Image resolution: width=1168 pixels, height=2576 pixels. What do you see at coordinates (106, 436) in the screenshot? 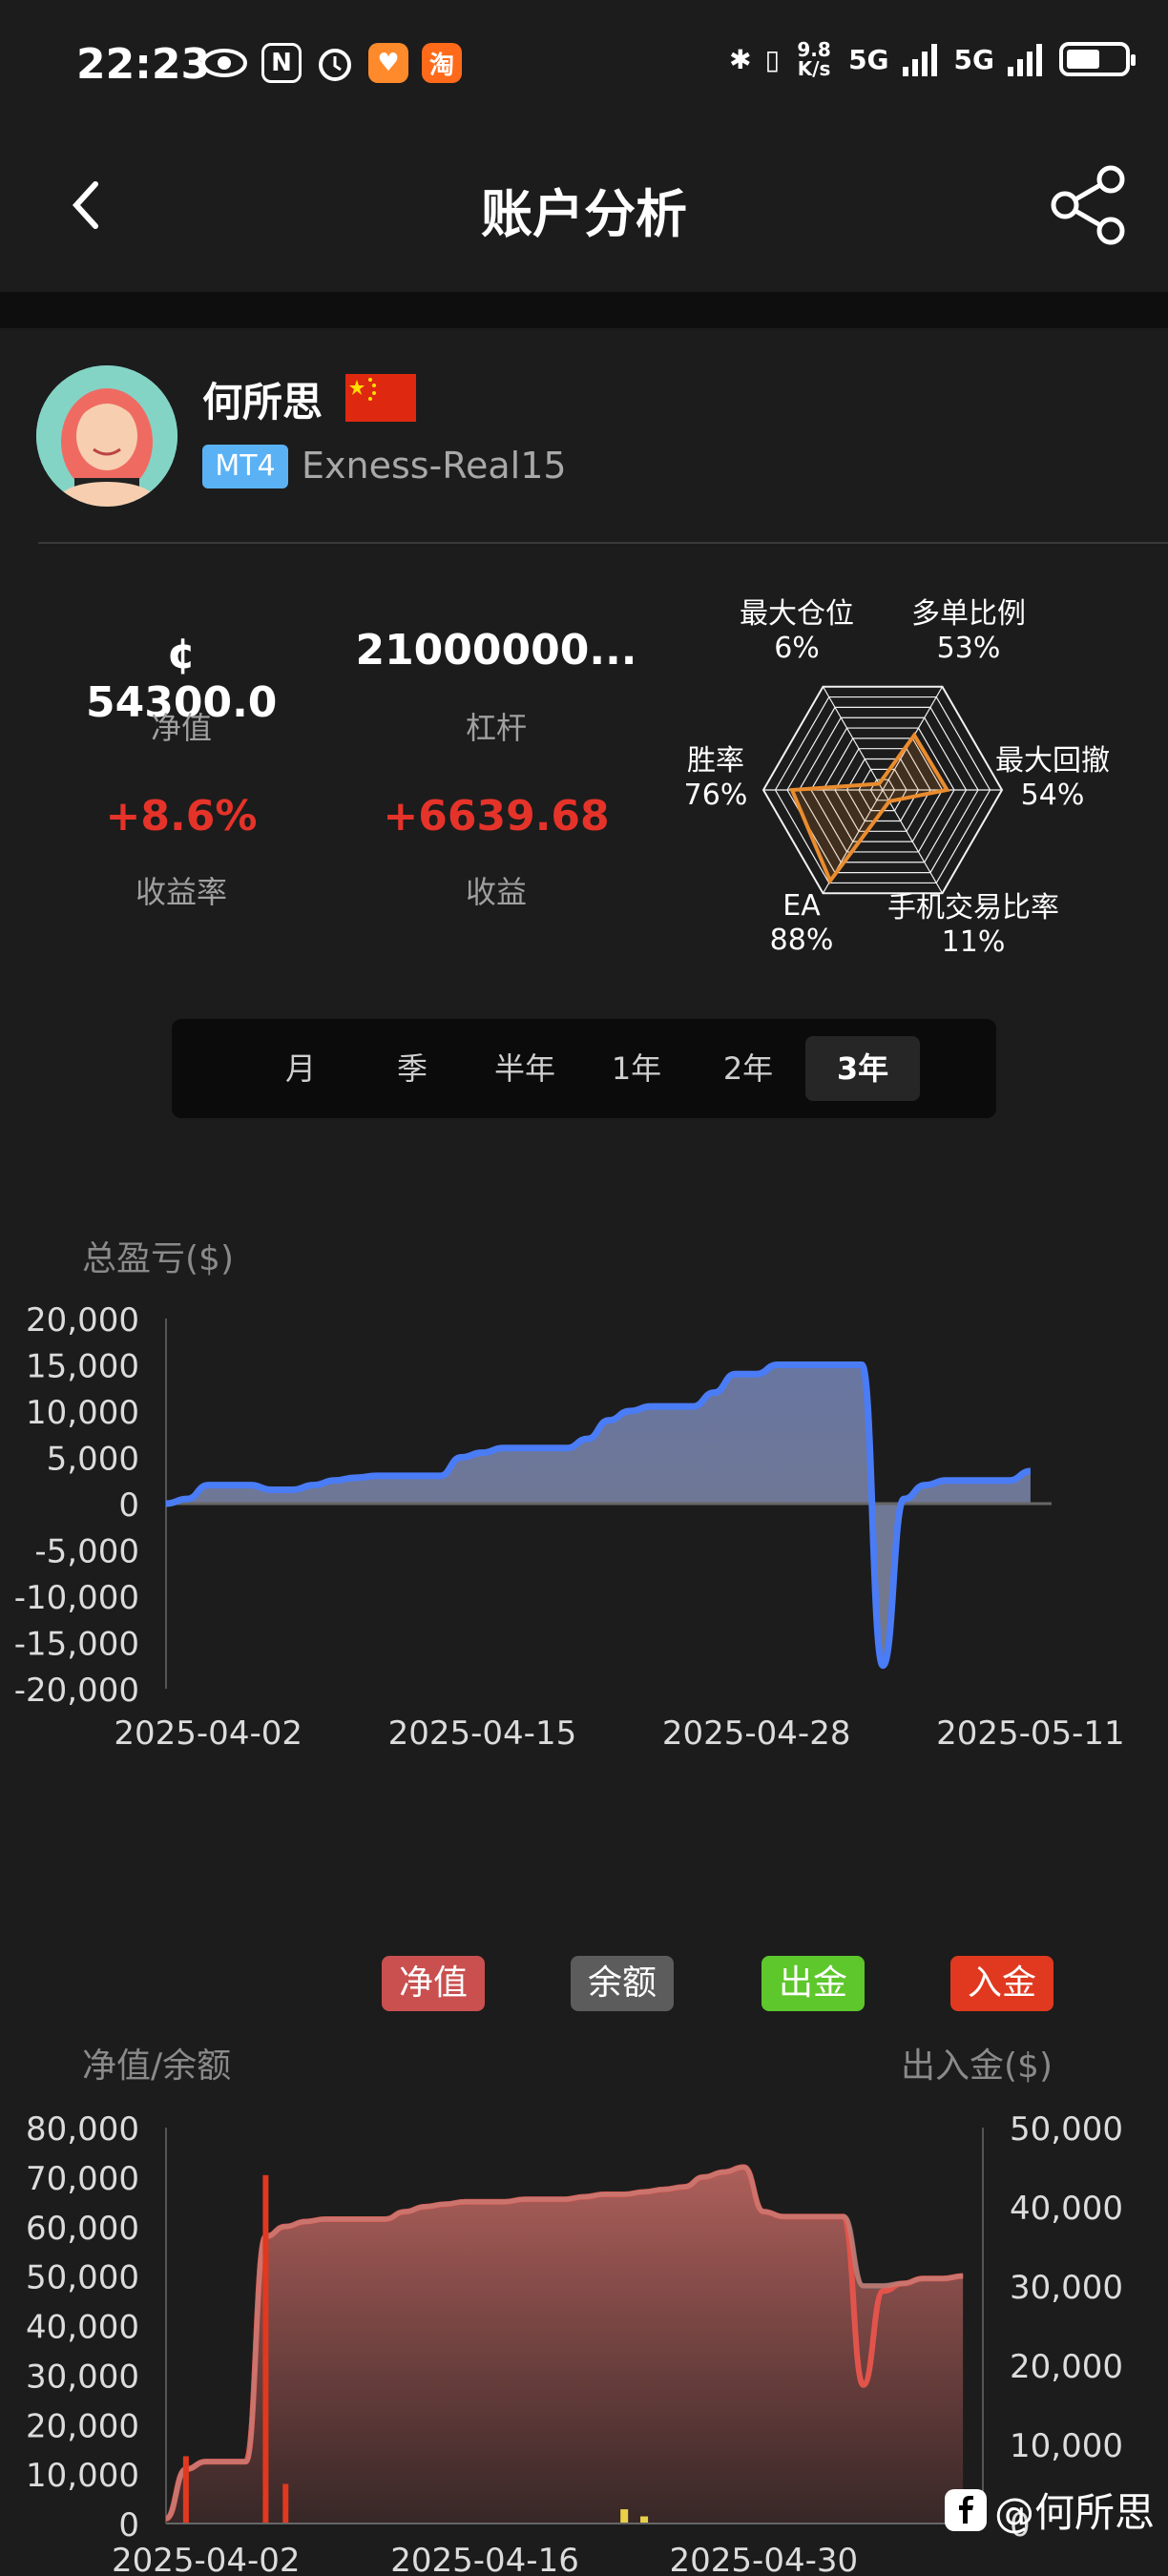
I see `avatar` at bounding box center [106, 436].